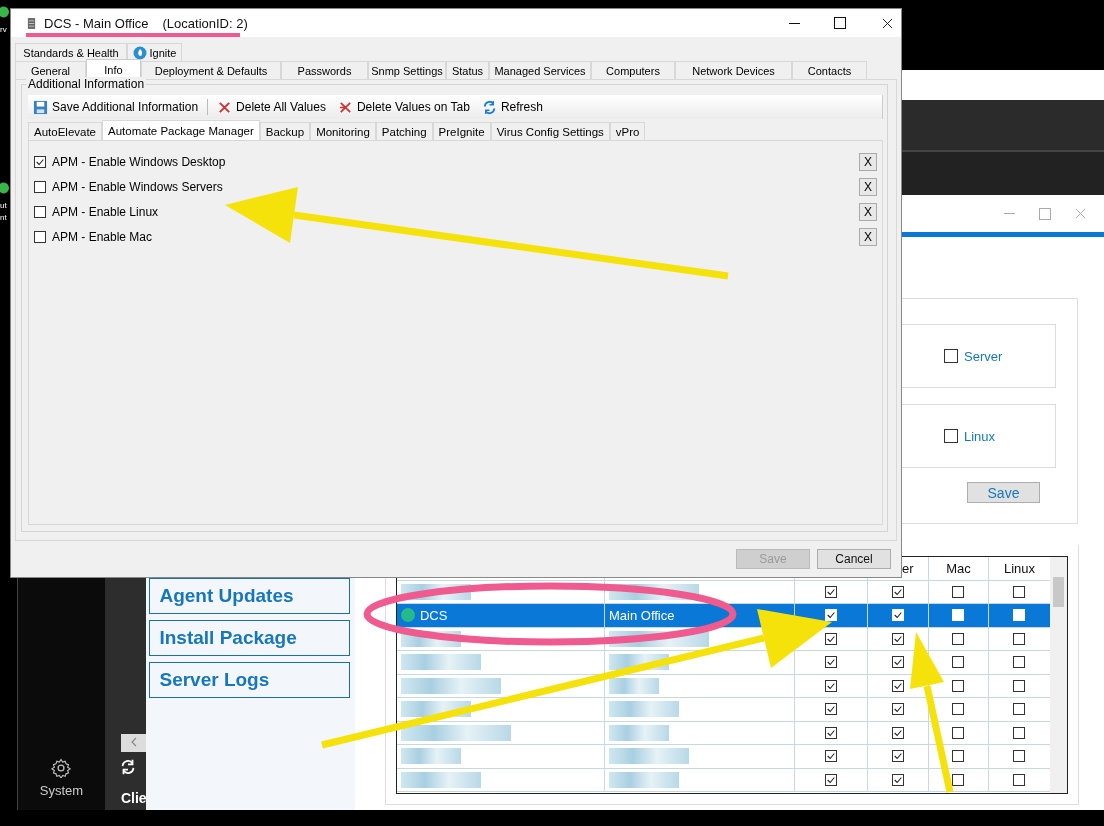 The height and width of the screenshot is (826, 1104). What do you see at coordinates (1003, 492) in the screenshot?
I see `save-button: Save` at bounding box center [1003, 492].